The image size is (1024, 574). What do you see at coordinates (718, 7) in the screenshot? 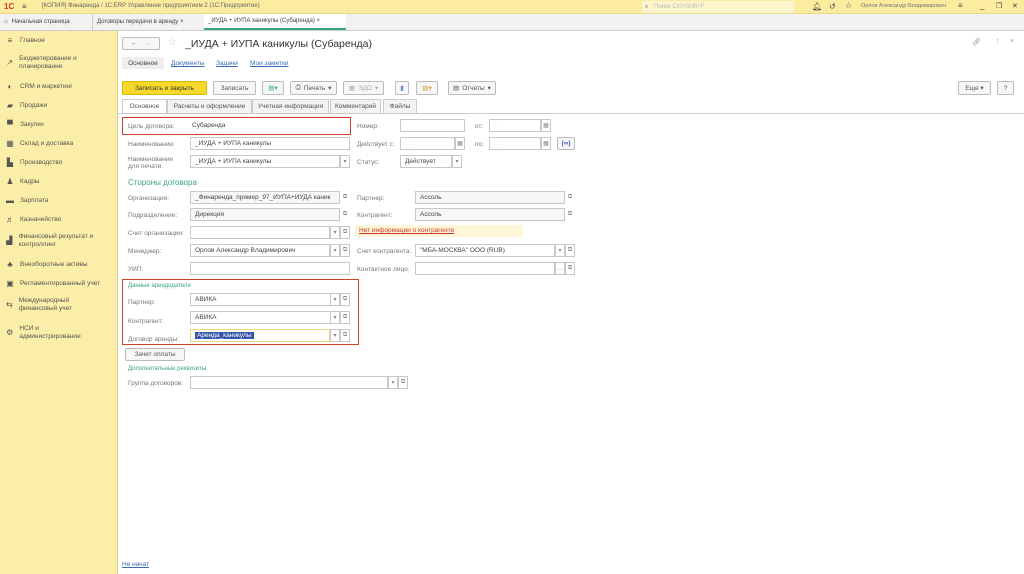
I see `search-input: ⌕ Поиск Ctrl+Shift+F` at bounding box center [718, 7].